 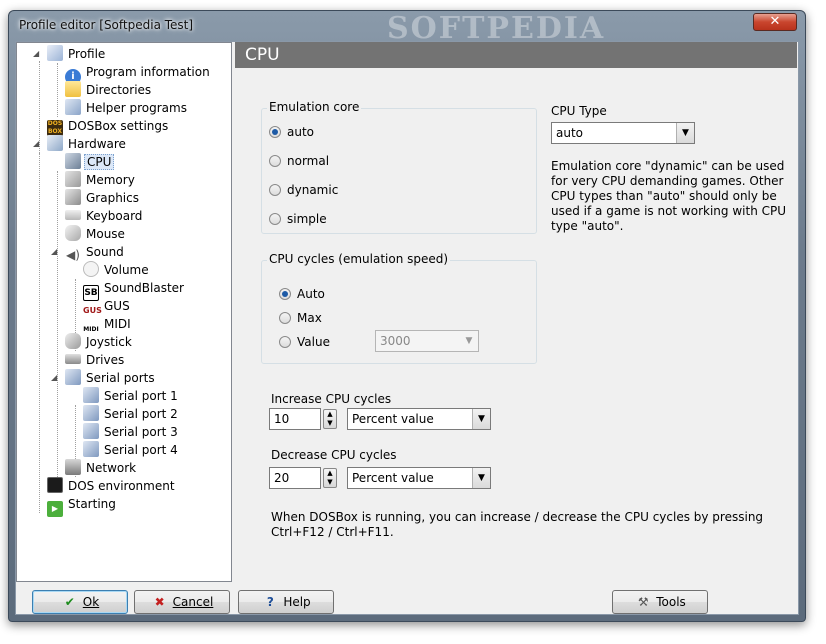 I want to click on tree-item-gus: GUS GUS, so click(x=107, y=306).